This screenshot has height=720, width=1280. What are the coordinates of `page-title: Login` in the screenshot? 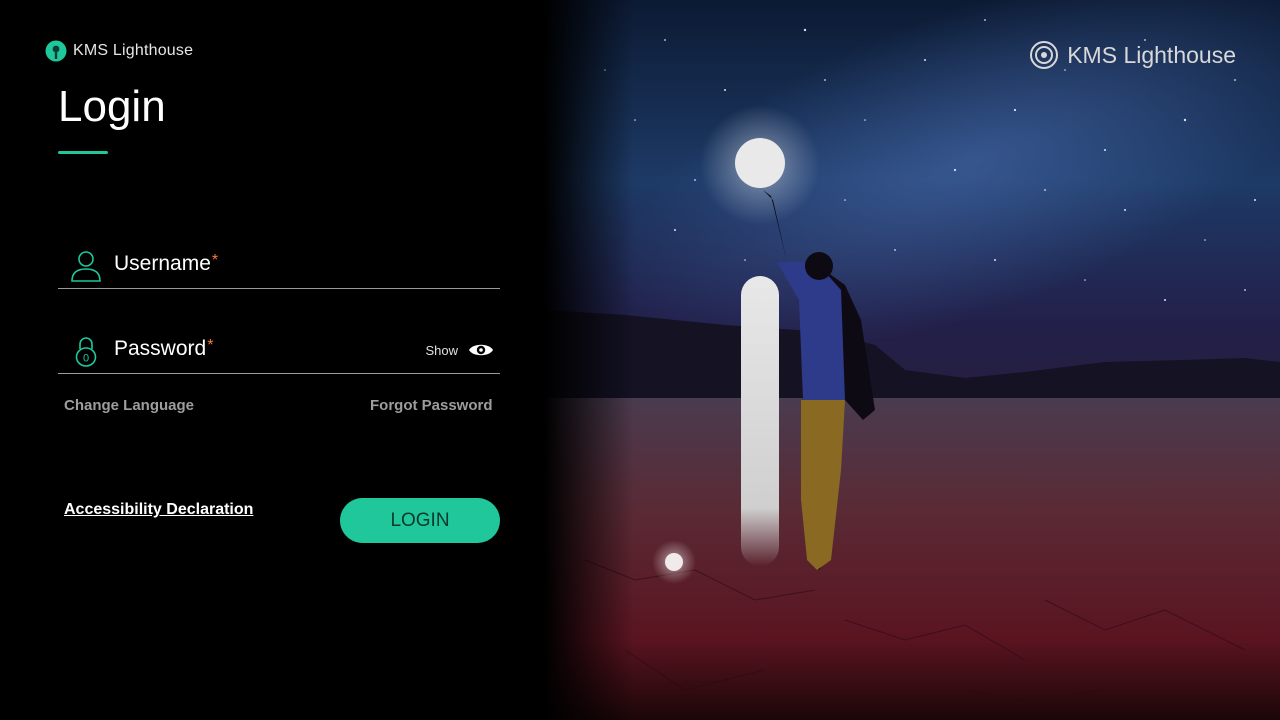 It's located at (112, 106).